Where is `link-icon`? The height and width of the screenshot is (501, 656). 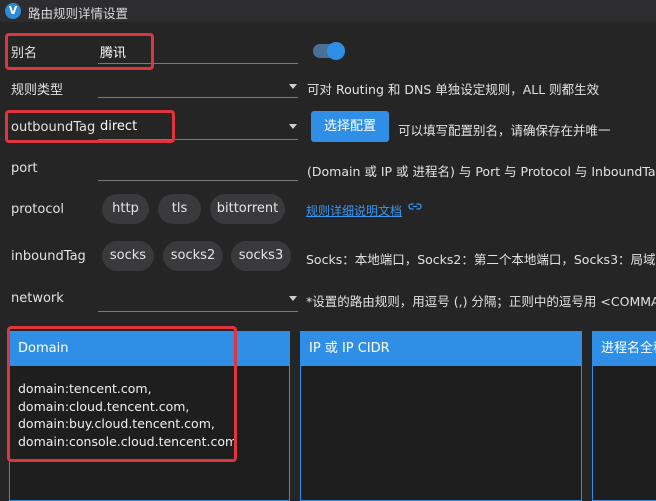
link-icon is located at coordinates (415, 207).